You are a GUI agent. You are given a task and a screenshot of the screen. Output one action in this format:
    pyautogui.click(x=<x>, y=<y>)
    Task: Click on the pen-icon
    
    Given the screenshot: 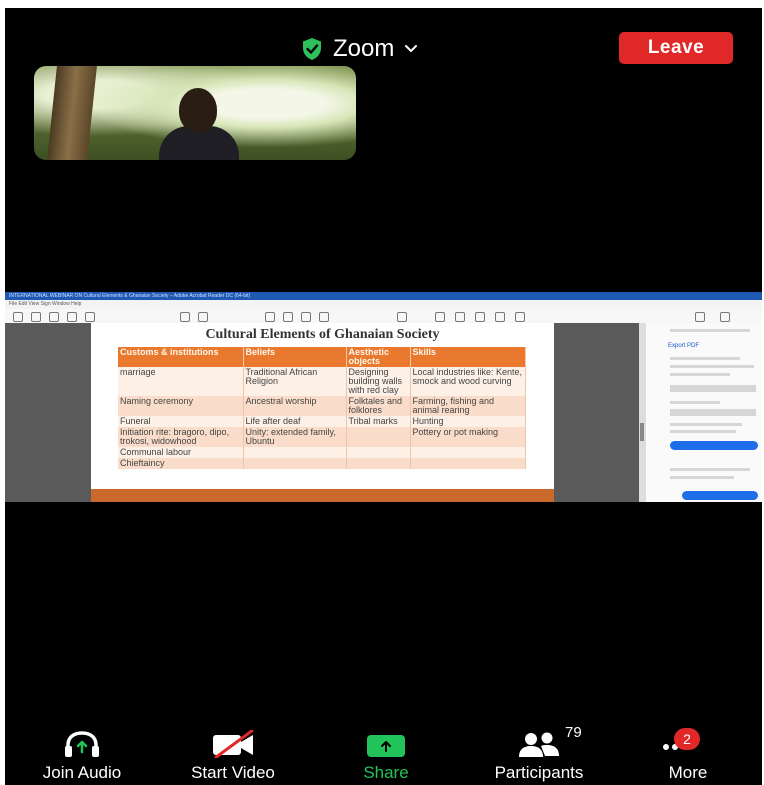 What is the action you would take?
    pyautogui.click(x=480, y=317)
    